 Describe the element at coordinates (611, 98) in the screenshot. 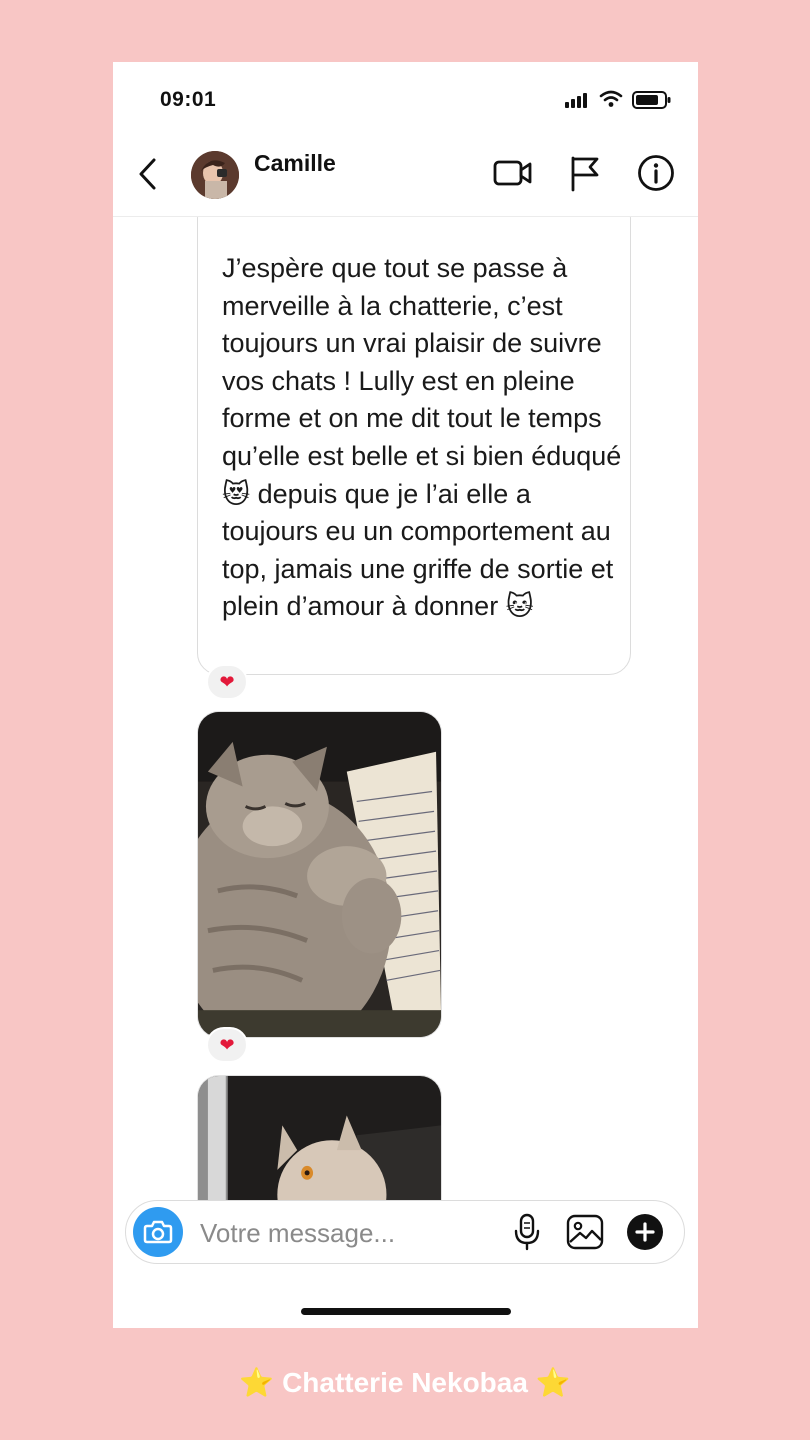

I see `wifi-icon` at that location.